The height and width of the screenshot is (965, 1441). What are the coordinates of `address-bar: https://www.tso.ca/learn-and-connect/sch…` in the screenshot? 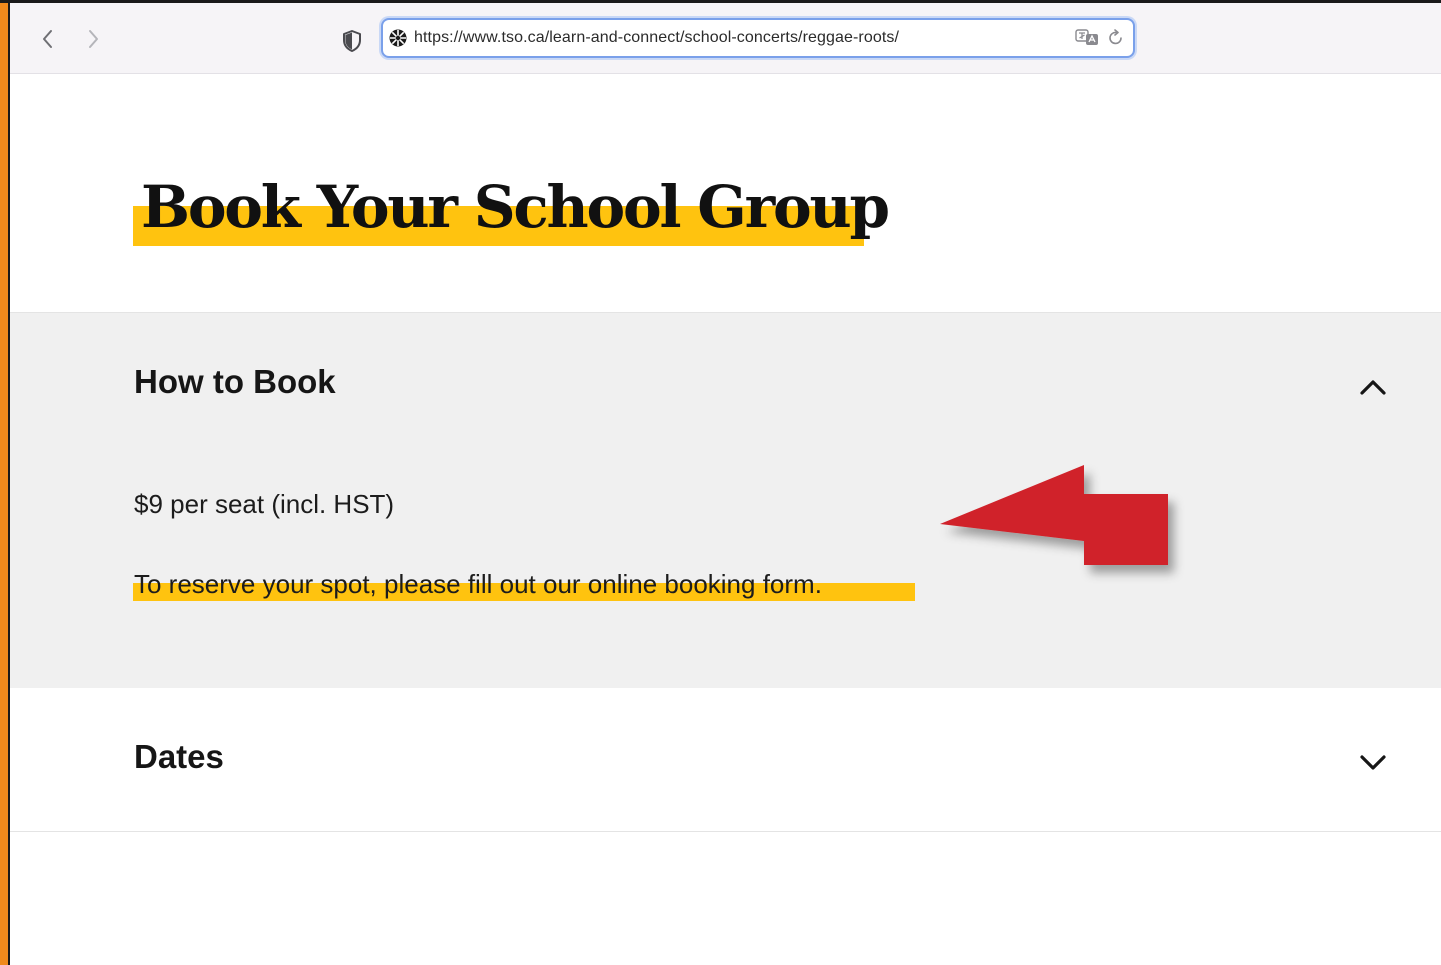 It's located at (758, 38).